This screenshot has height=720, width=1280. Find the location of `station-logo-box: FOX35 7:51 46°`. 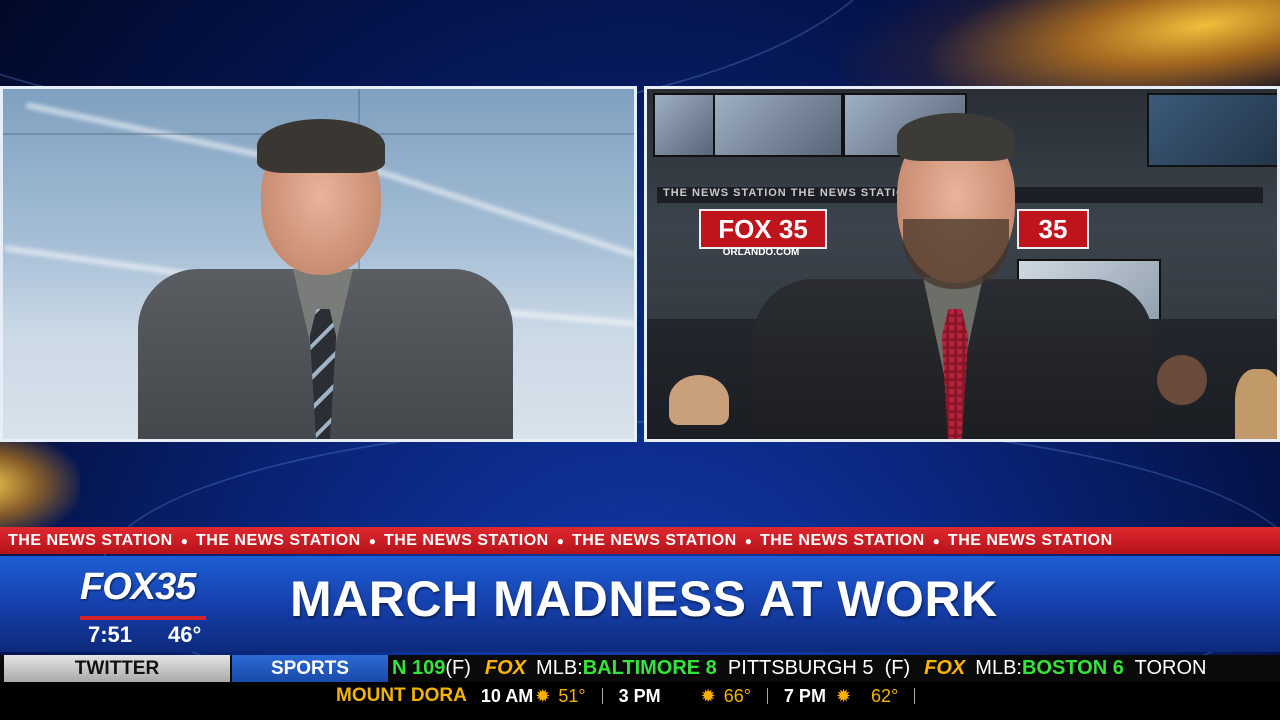

station-logo-box: FOX35 7:51 46° is located at coordinates (145, 606).